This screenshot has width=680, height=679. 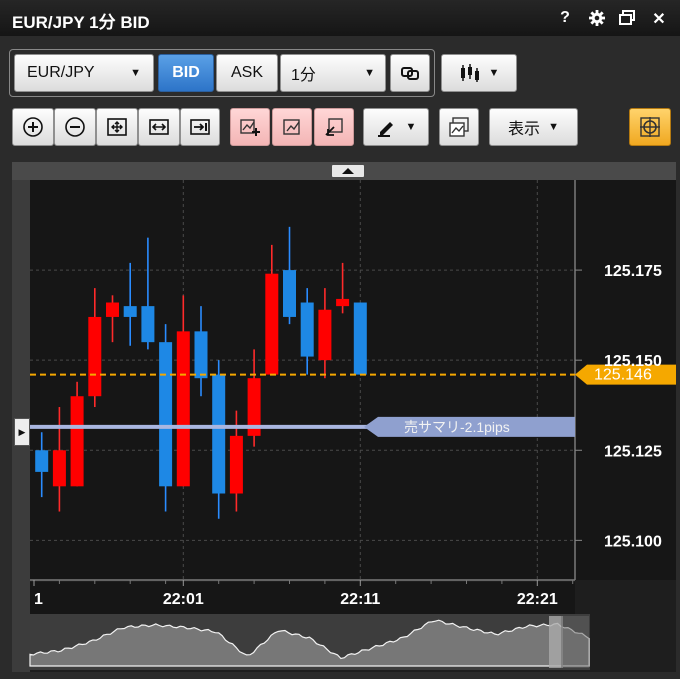 What do you see at coordinates (633, 271) in the screenshot?
I see `y-tick-label: 125.175` at bounding box center [633, 271].